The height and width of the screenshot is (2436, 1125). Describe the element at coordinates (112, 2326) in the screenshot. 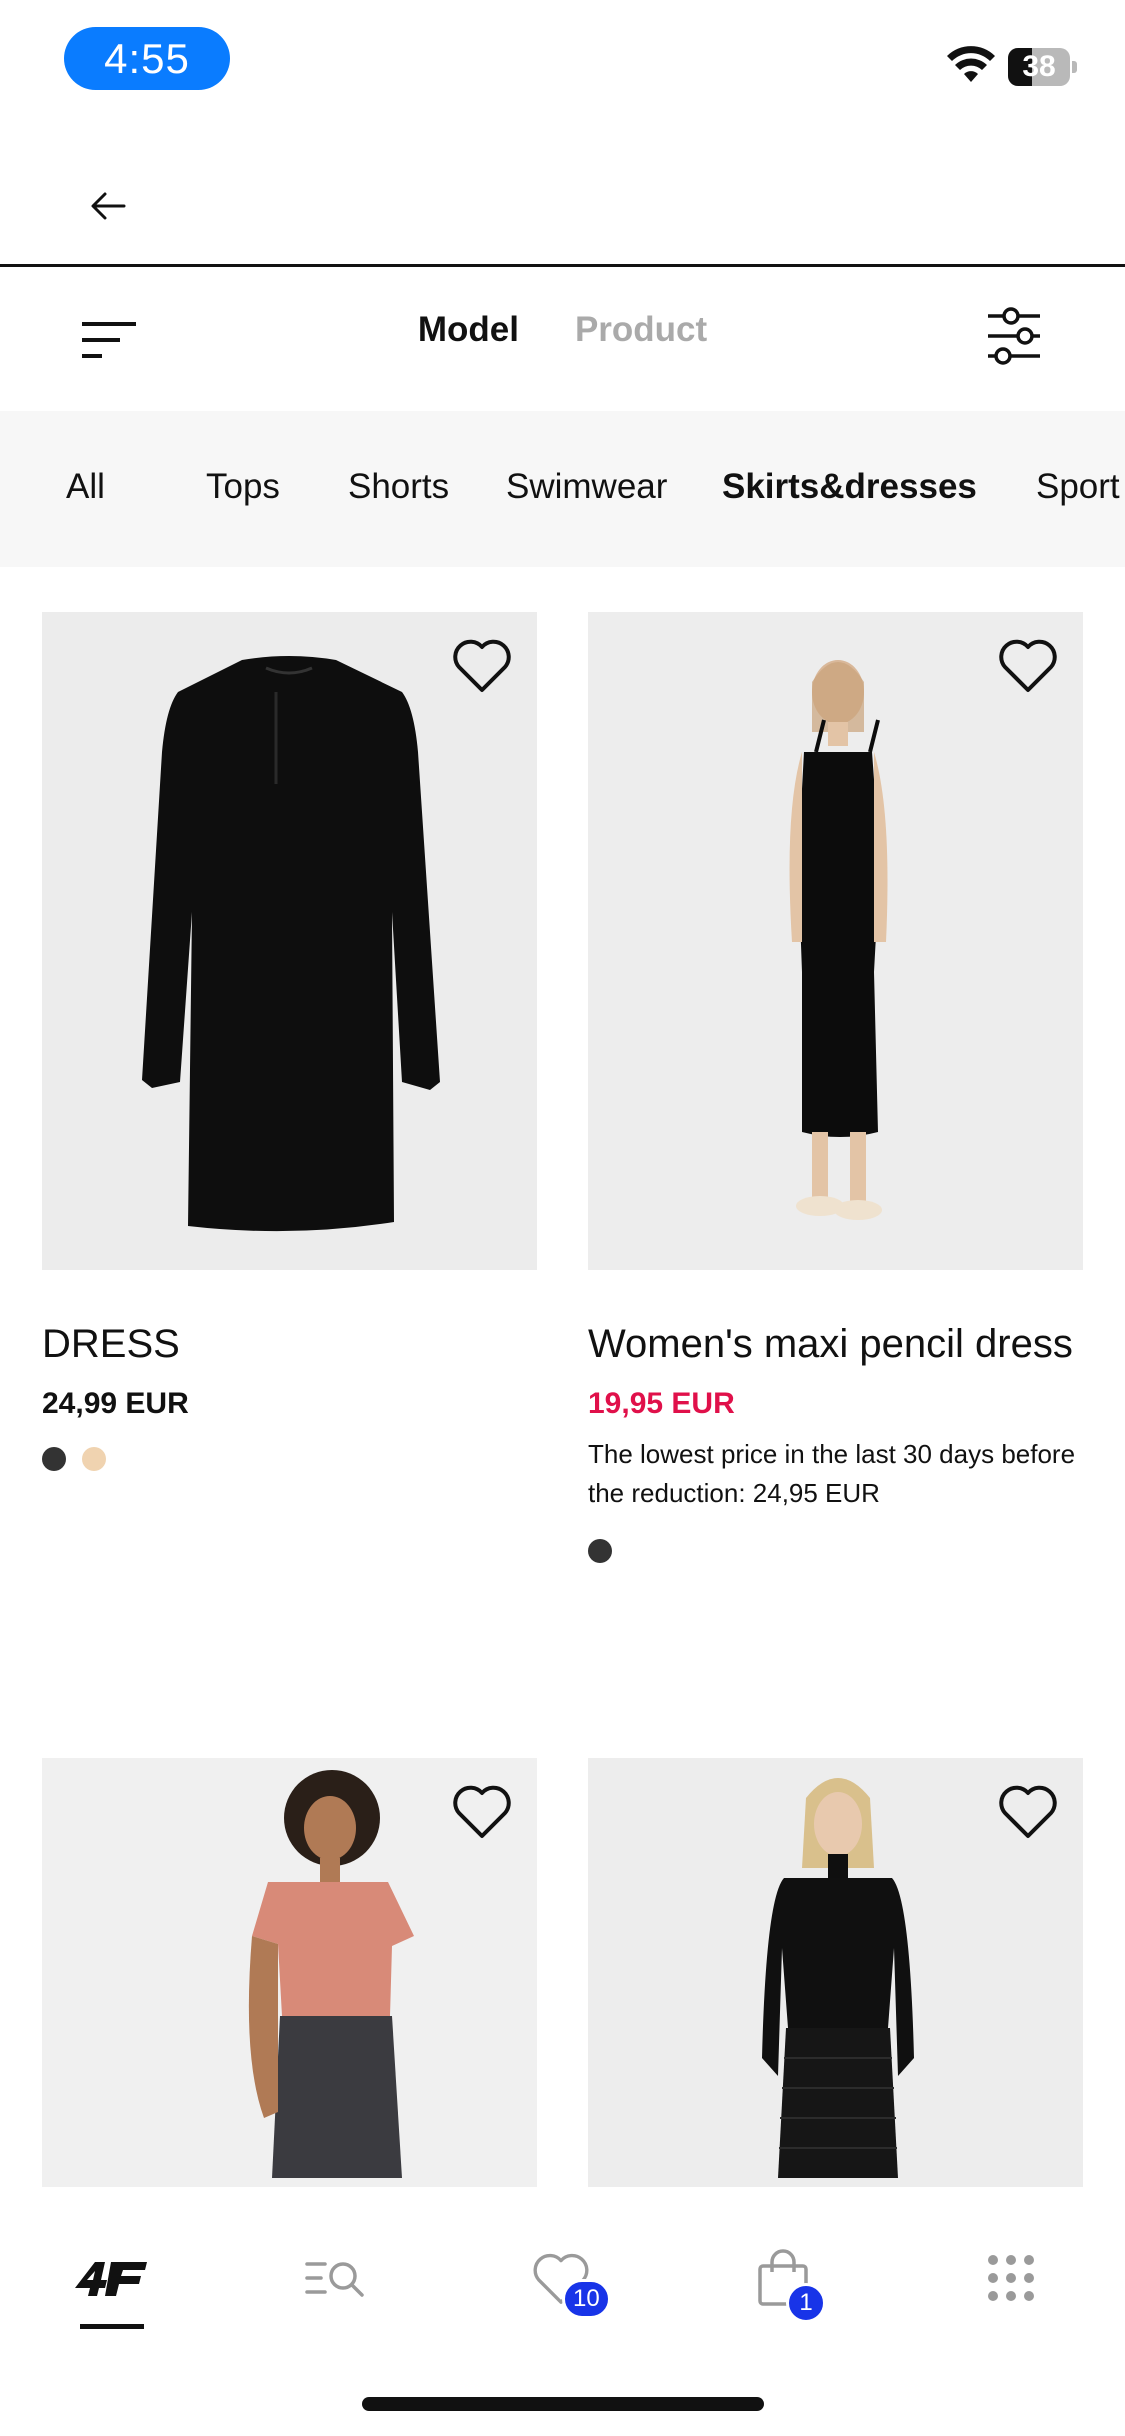

I see `active-tab-indicator` at that location.